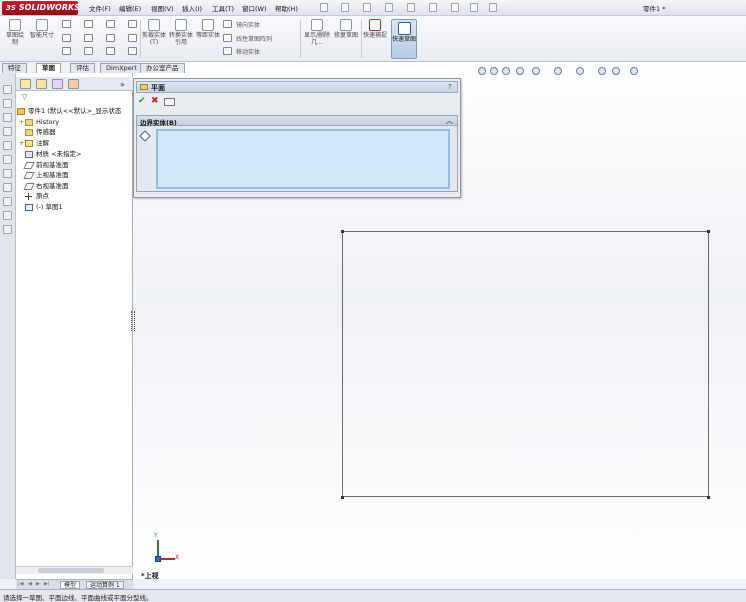 The height and width of the screenshot is (602, 746). I want to click on last-tab-icon: ▶|, so click(47, 584).